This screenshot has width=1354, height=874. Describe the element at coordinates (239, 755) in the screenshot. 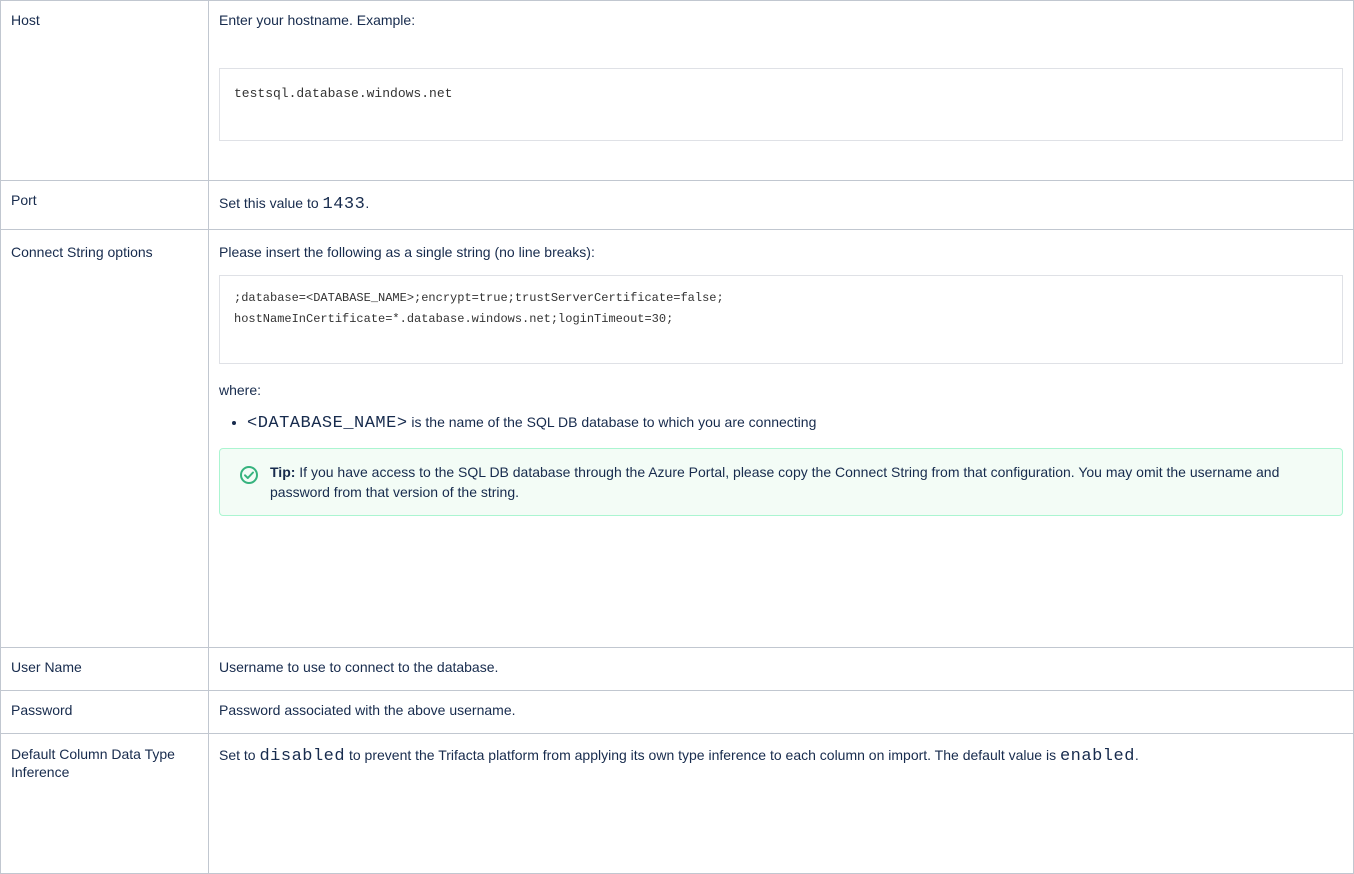

I see `inference-text-1: Set to` at that location.